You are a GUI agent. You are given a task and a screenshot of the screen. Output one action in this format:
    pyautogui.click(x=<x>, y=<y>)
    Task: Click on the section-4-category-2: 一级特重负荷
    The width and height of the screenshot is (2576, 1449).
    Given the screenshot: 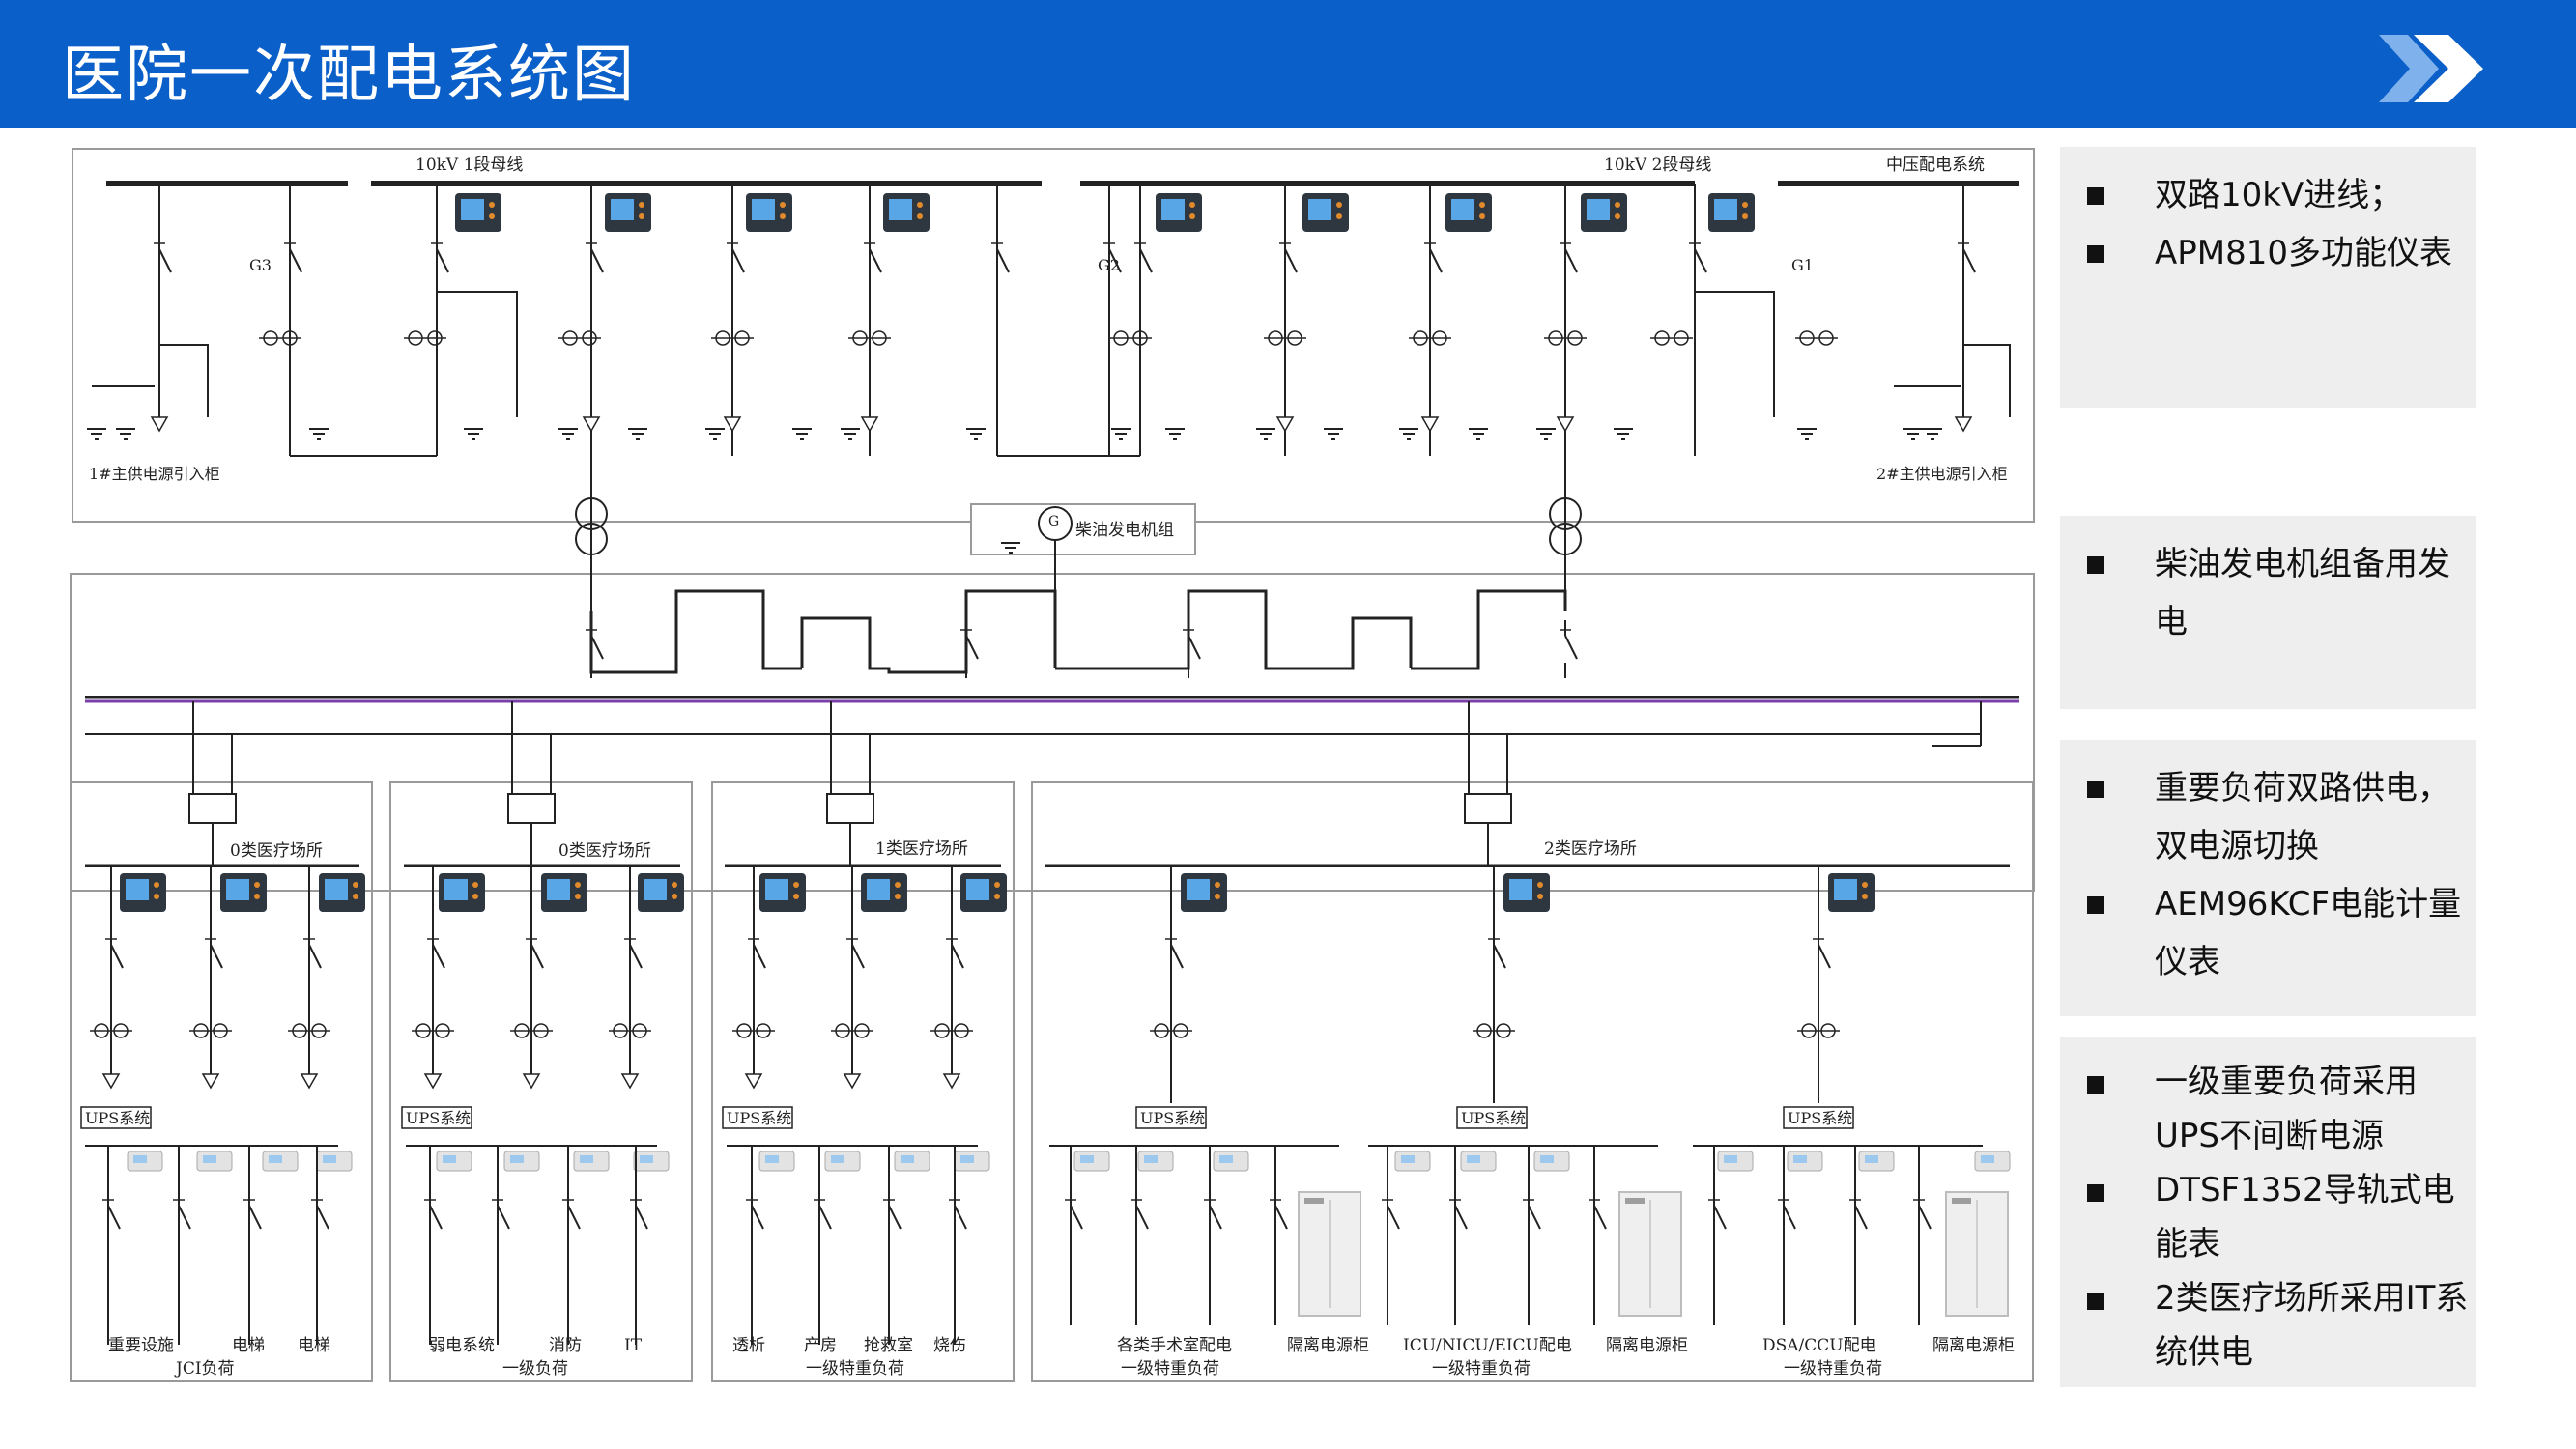 What is the action you would take?
    pyautogui.click(x=1482, y=1368)
    